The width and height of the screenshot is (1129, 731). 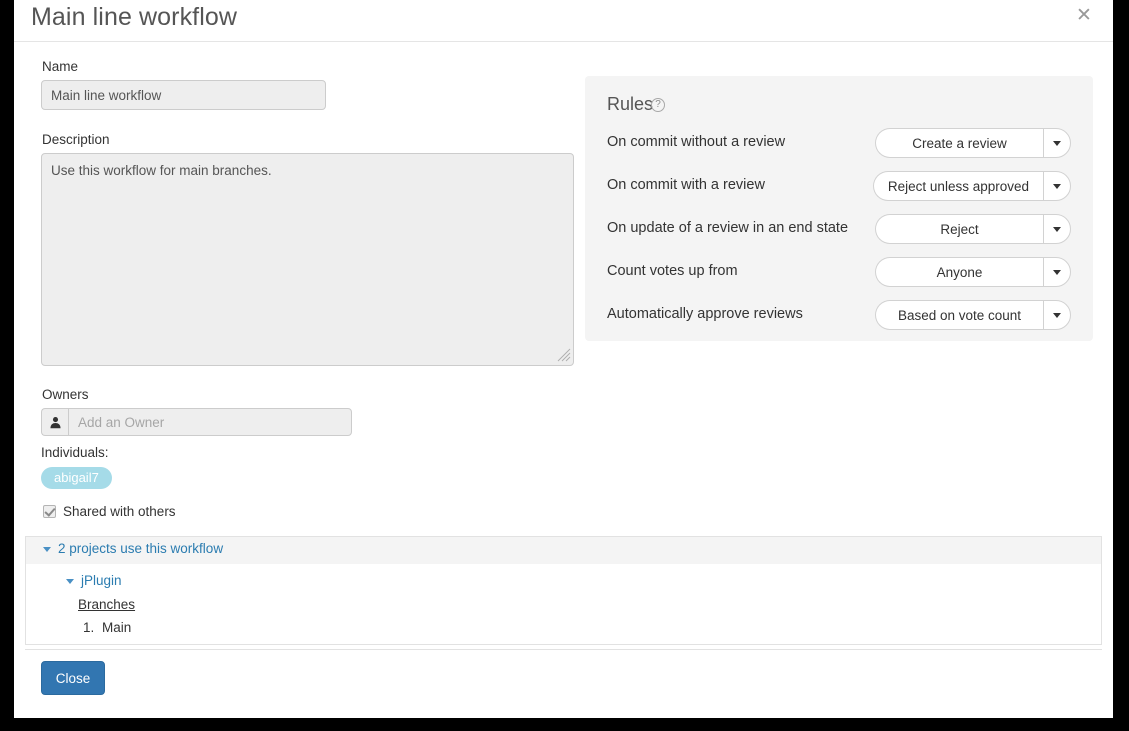 What do you see at coordinates (76, 139) in the screenshot?
I see `description-label: Description` at bounding box center [76, 139].